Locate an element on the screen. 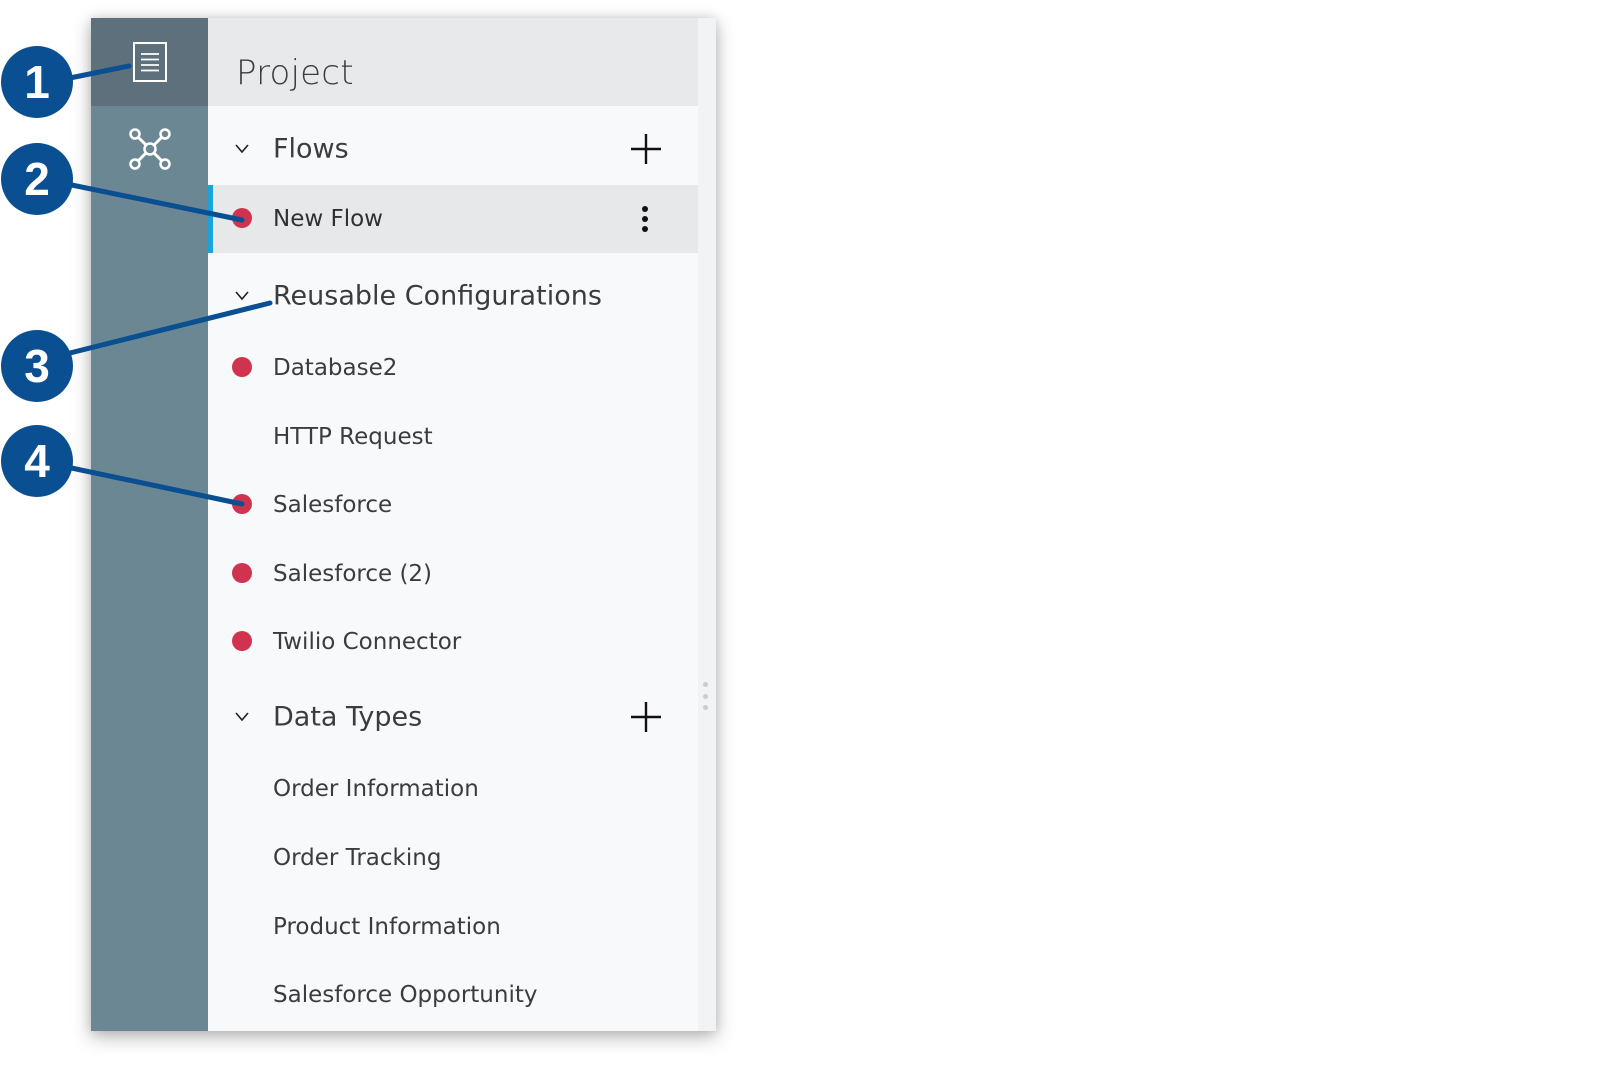 The width and height of the screenshot is (1600, 1078). tree-item: Database2 is located at coordinates (453, 368).